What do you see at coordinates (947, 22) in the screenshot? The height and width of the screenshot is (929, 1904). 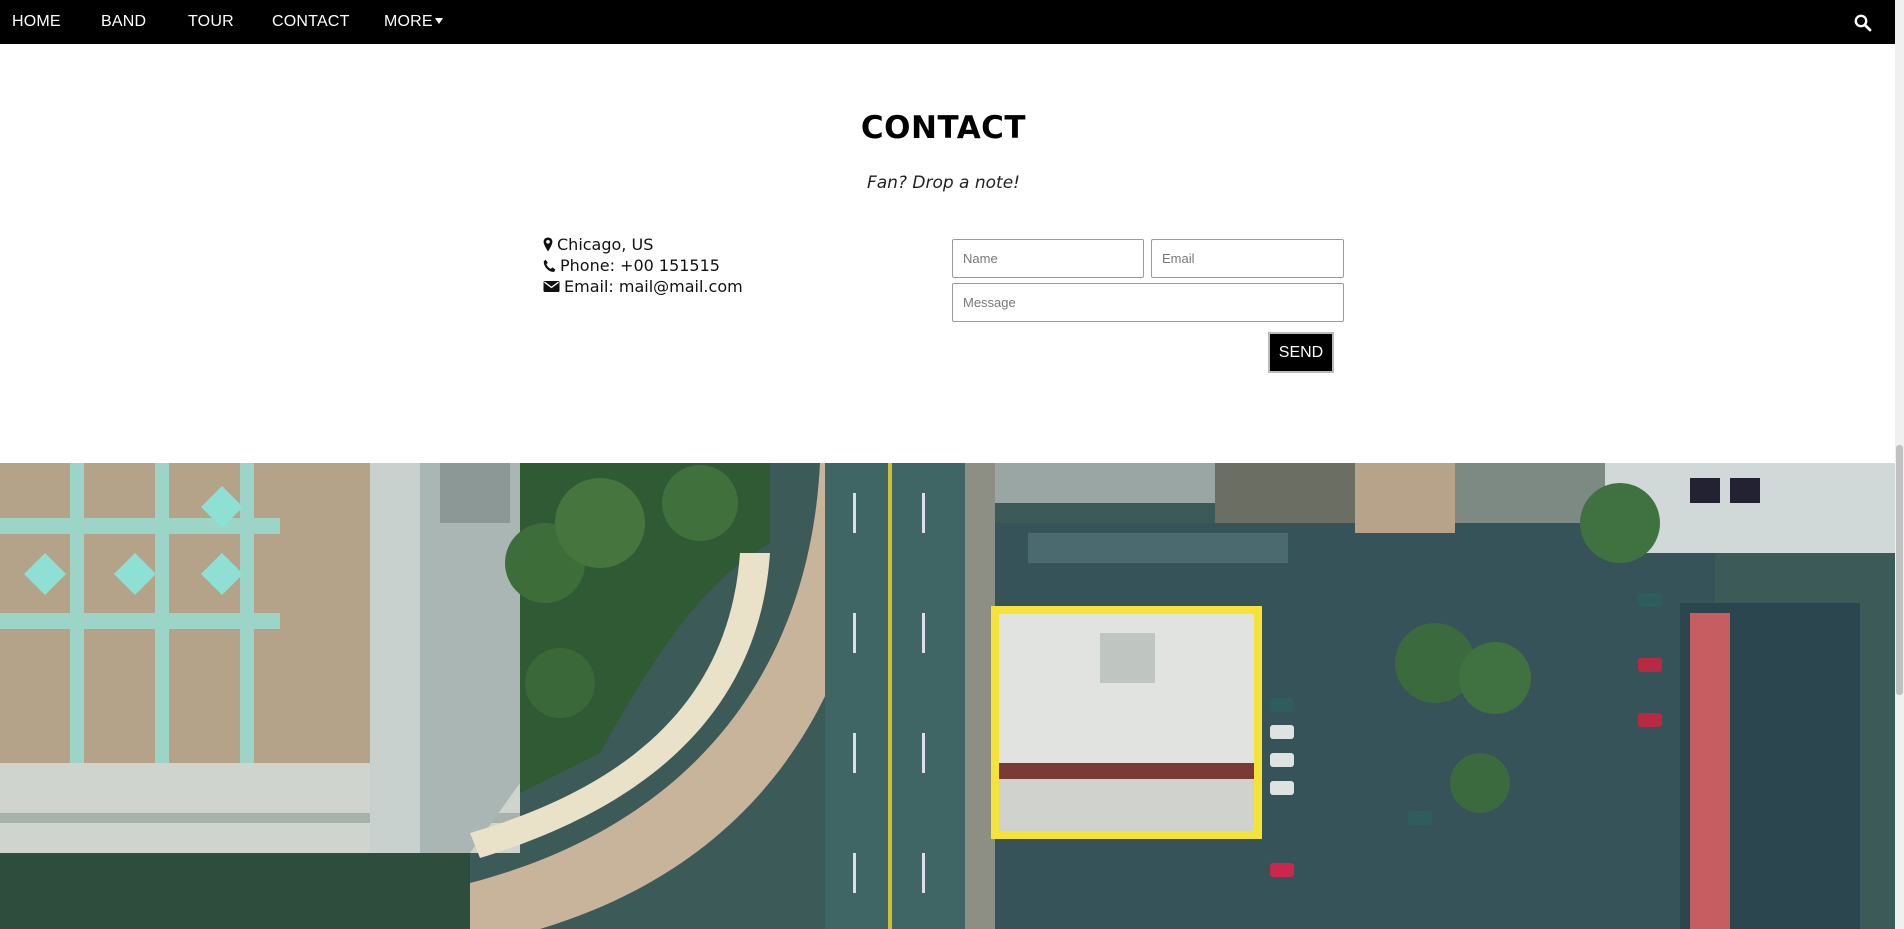 I see `top-navigation-bar: HOME BAND TOUR CONTACT MORE` at bounding box center [947, 22].